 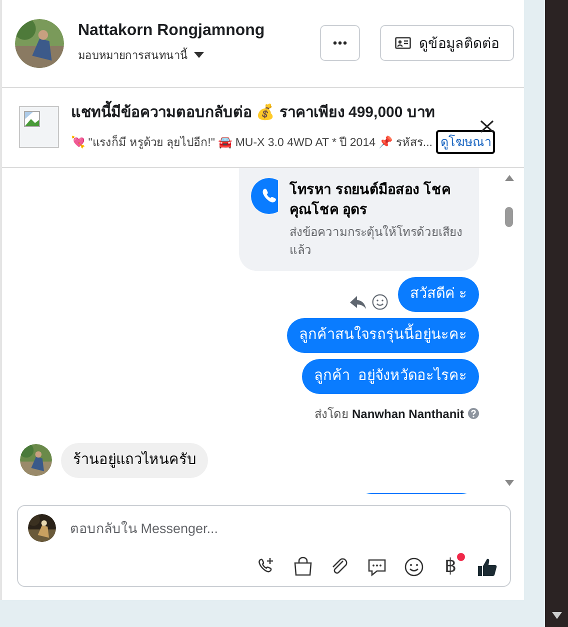 What do you see at coordinates (557, 615) in the screenshot?
I see `scroll-down-arrow-icon` at bounding box center [557, 615].